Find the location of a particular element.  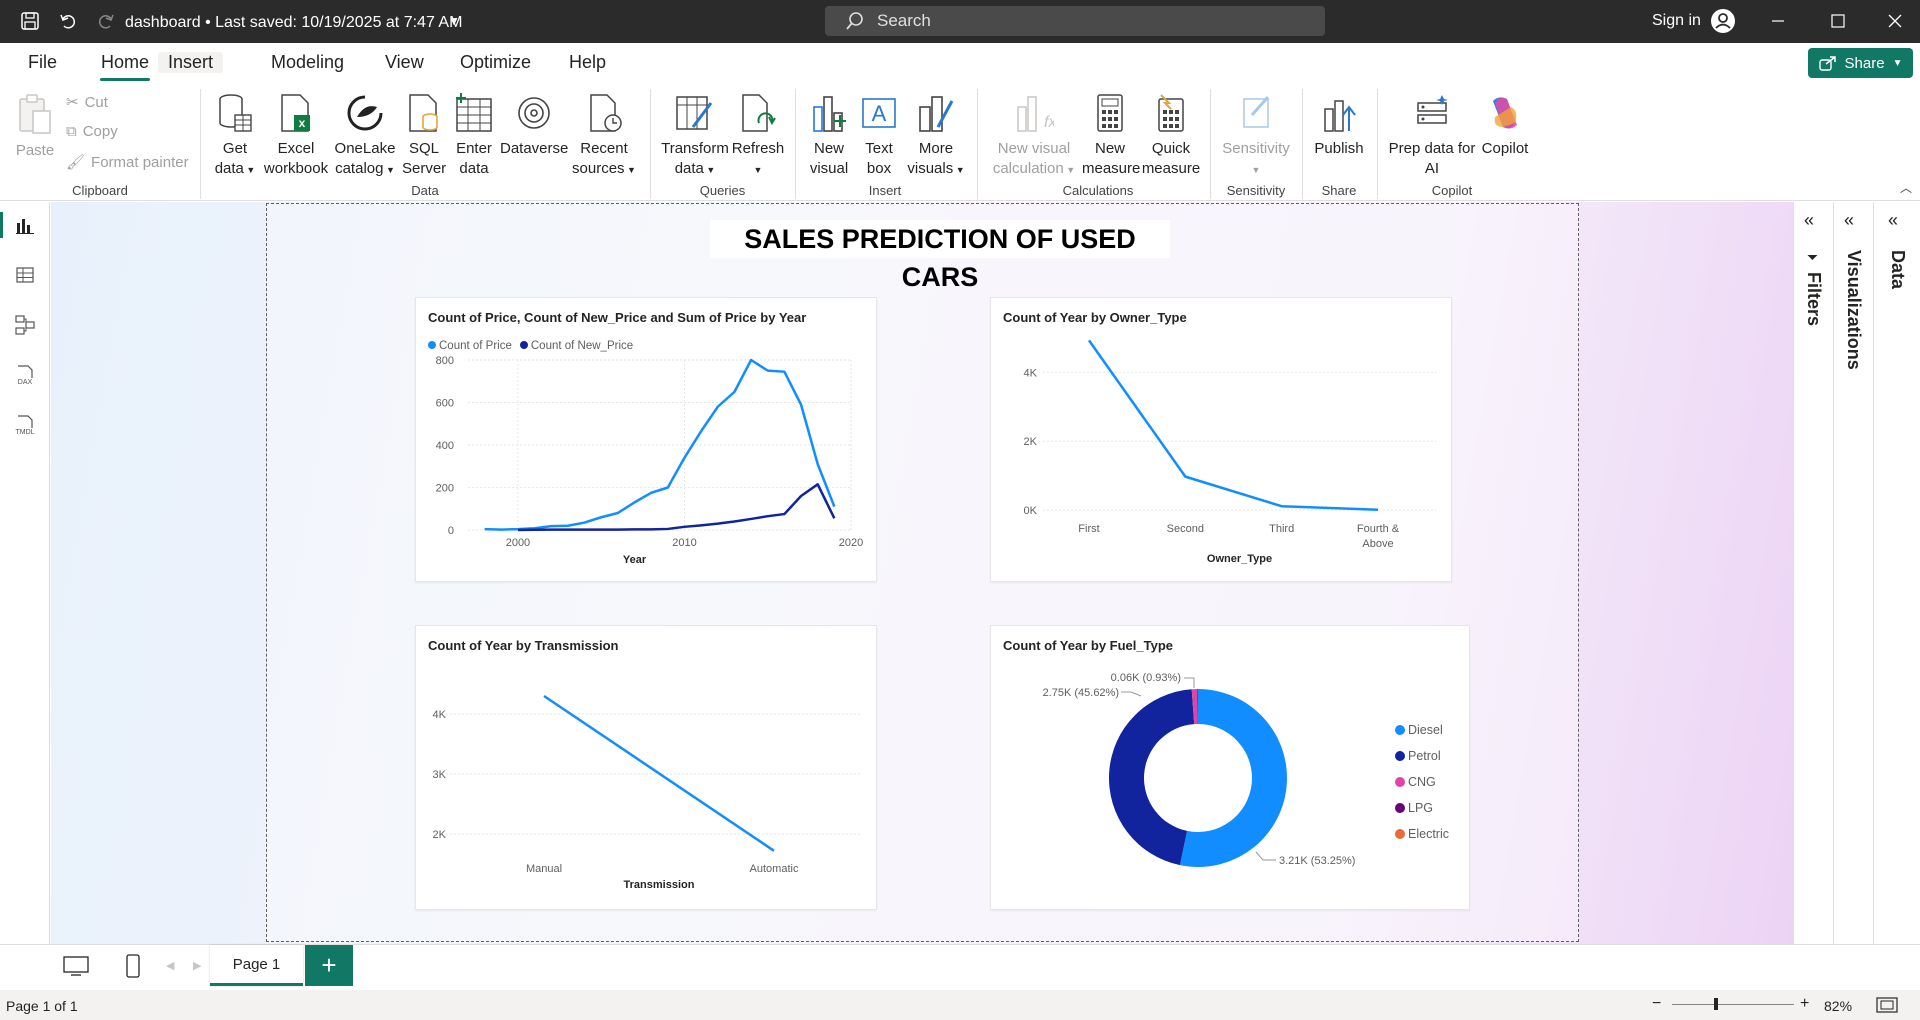

y-tick-label: 200 is located at coordinates (445, 489).